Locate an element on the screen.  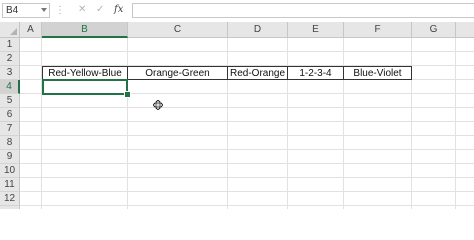
formula-bar: B4 ⋮ ✕ ✓ fx is located at coordinates (237, 11).